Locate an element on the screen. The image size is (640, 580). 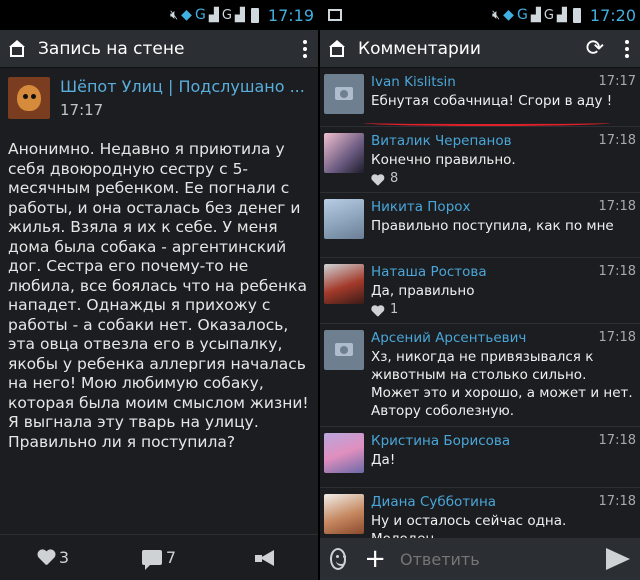
clock: 17:19 is located at coordinates (290, 15).